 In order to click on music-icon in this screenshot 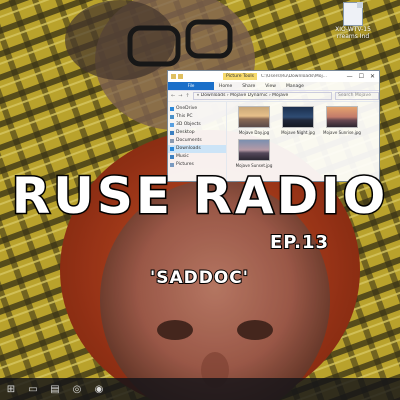, I will do `click(172, 157)`.